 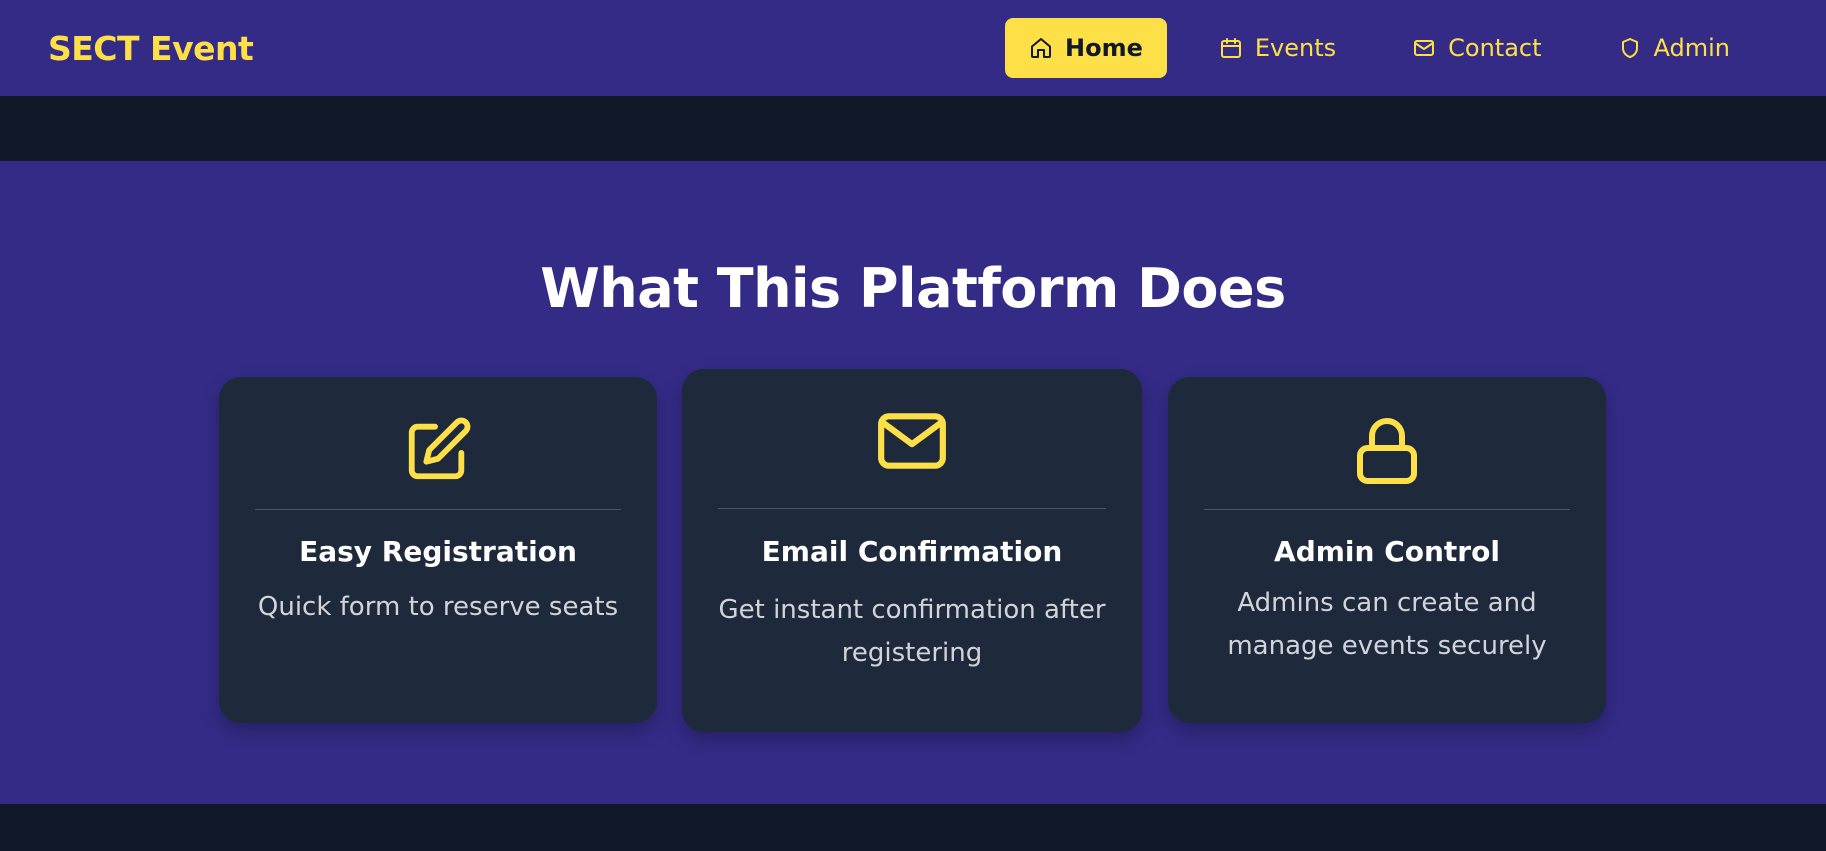 What do you see at coordinates (1495, 48) in the screenshot?
I see `nav-contact-label: Contact` at bounding box center [1495, 48].